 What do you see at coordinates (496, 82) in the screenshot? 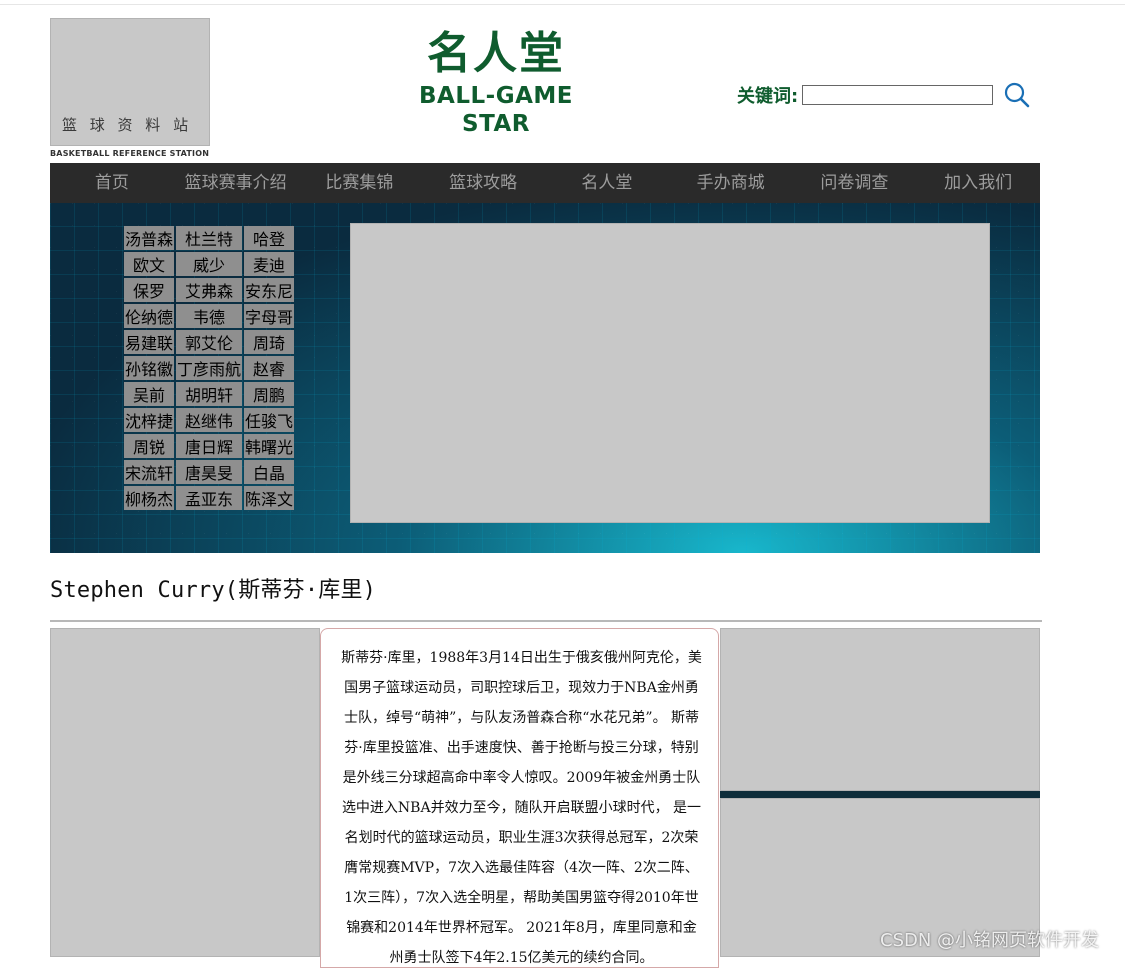
I see `site-title: 名人堂 BALL-GAME STAR` at bounding box center [496, 82].